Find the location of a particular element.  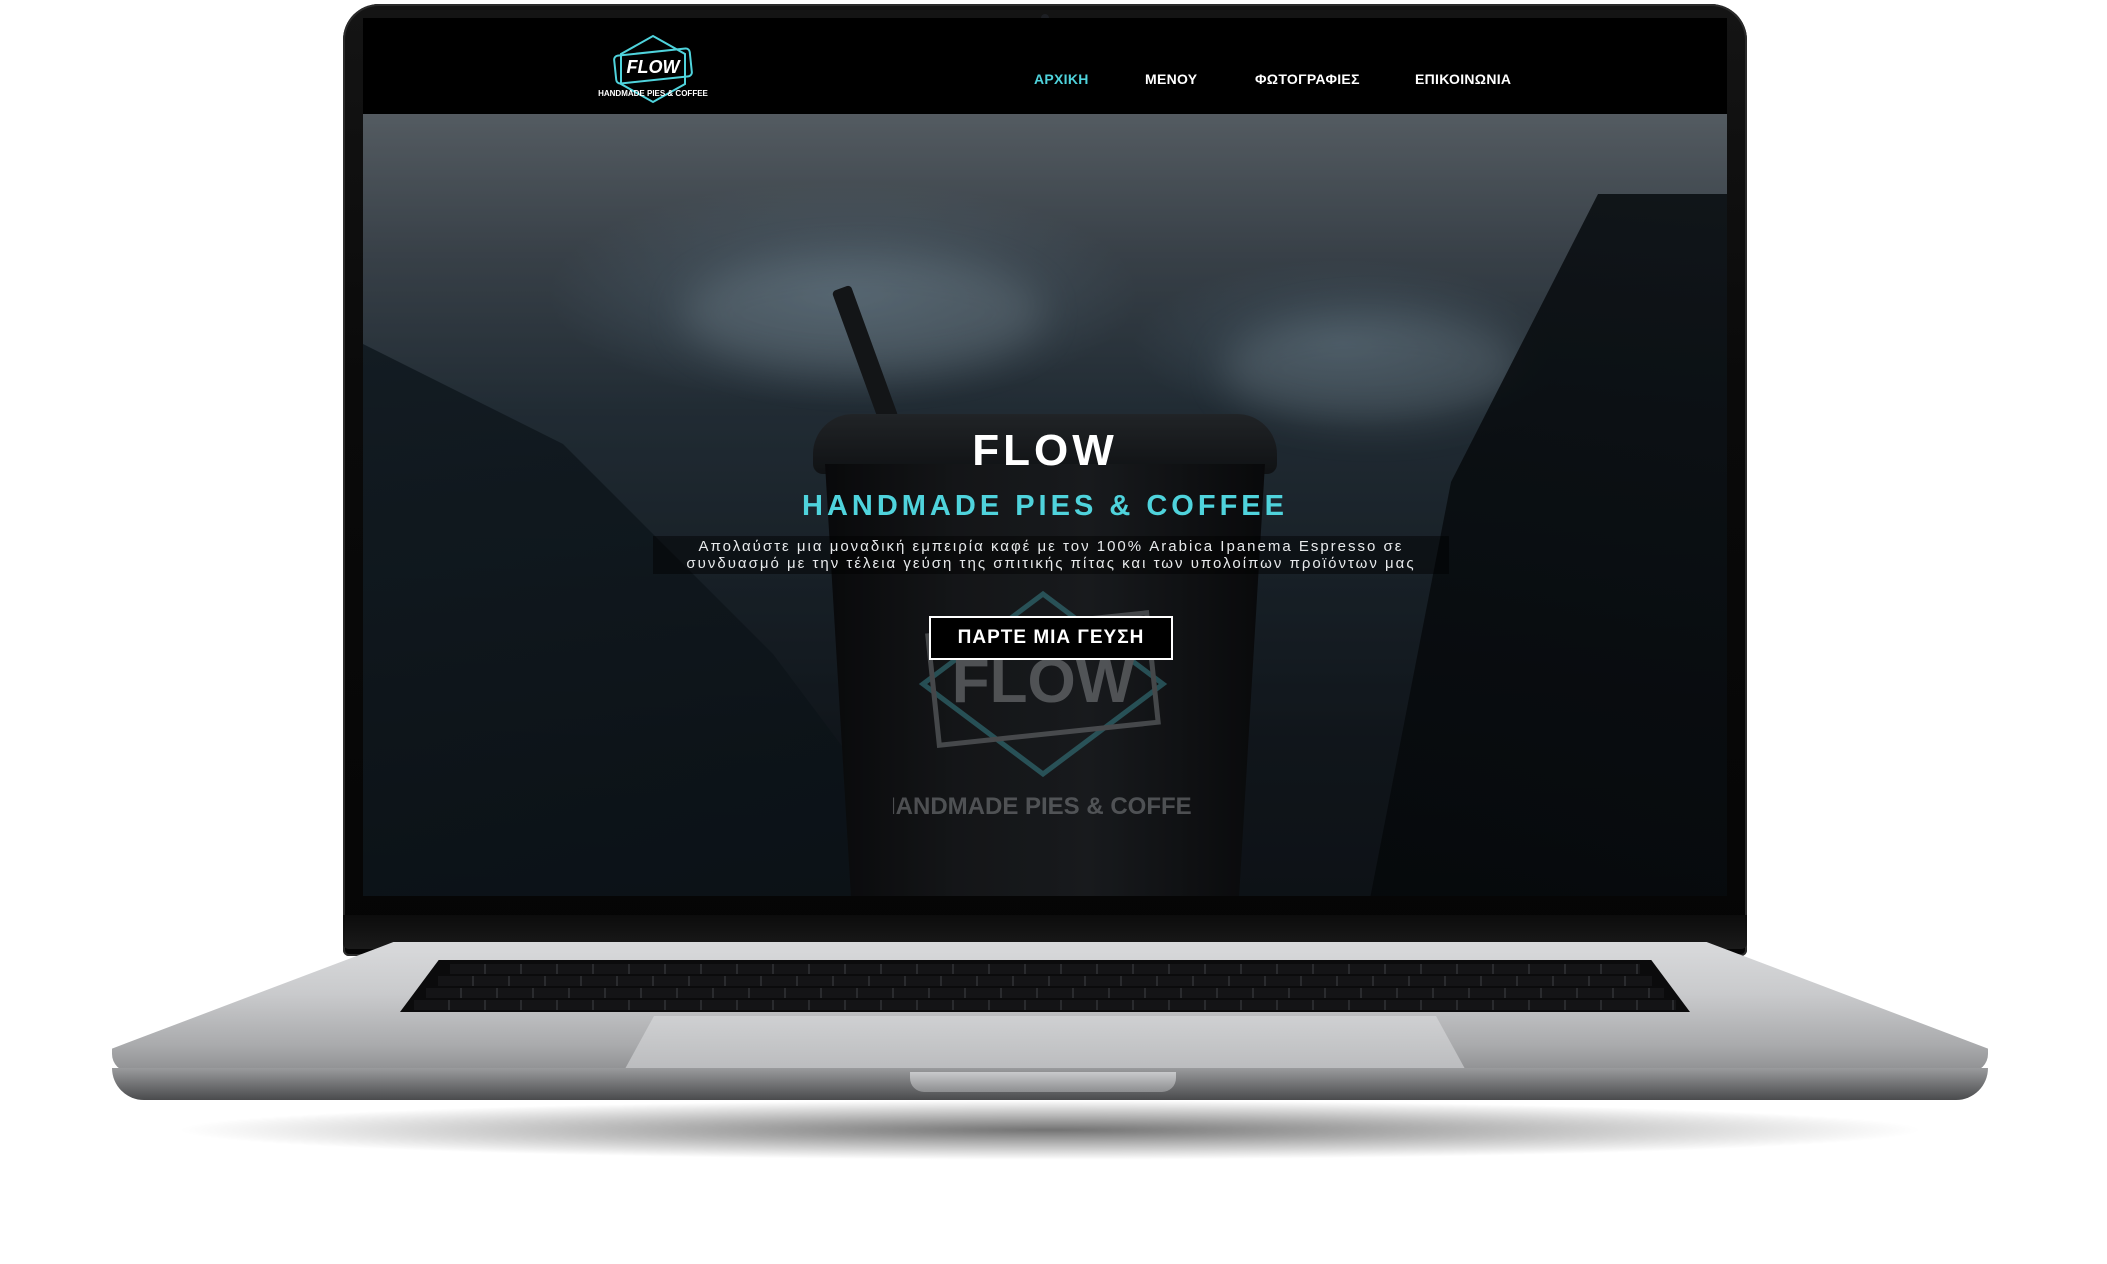

nav-photos: ΦΩΤΟΓΡΑΦΙΕΣ is located at coordinates (1307, 79).